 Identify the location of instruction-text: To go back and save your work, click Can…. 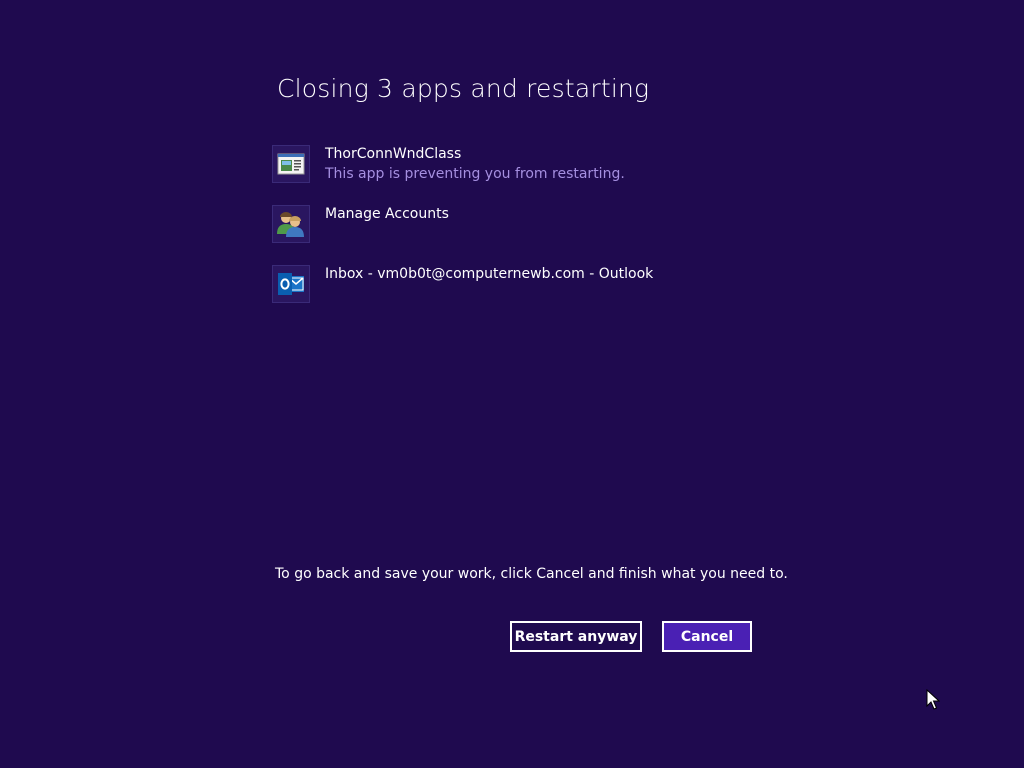
(531, 574).